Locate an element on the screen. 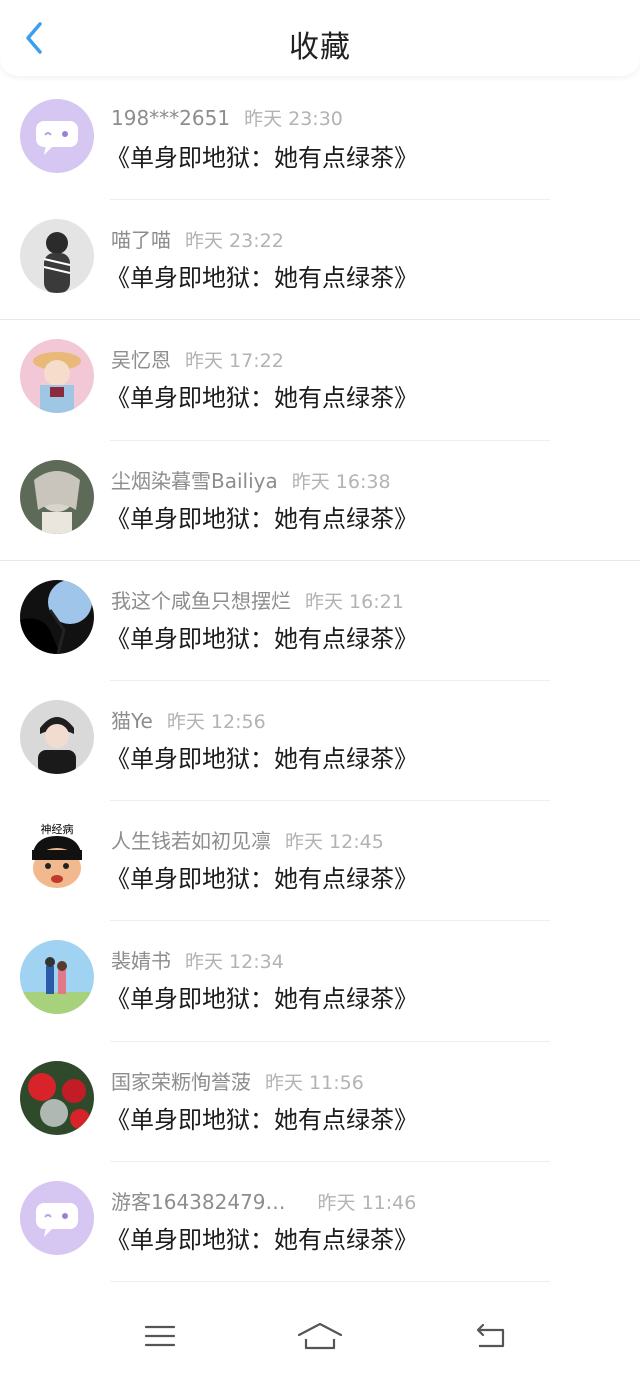 The width and height of the screenshot is (640, 1373). list-item: 国家荣粝恂誉菠 昨天 11:56 《单身即地狱：她有点绿茶》 is located at coordinates (320, 1102).